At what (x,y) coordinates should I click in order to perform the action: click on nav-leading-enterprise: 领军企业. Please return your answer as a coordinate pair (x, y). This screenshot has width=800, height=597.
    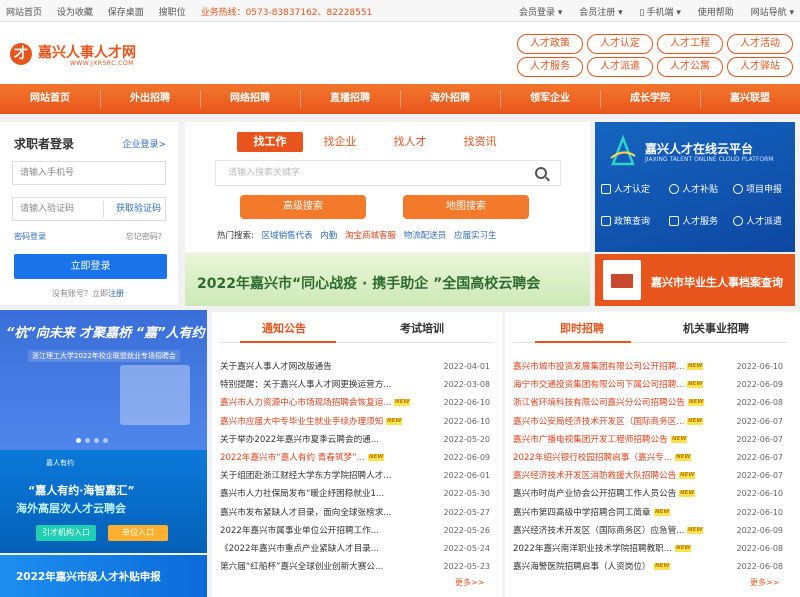
    Looking at the image, I should click on (550, 99).